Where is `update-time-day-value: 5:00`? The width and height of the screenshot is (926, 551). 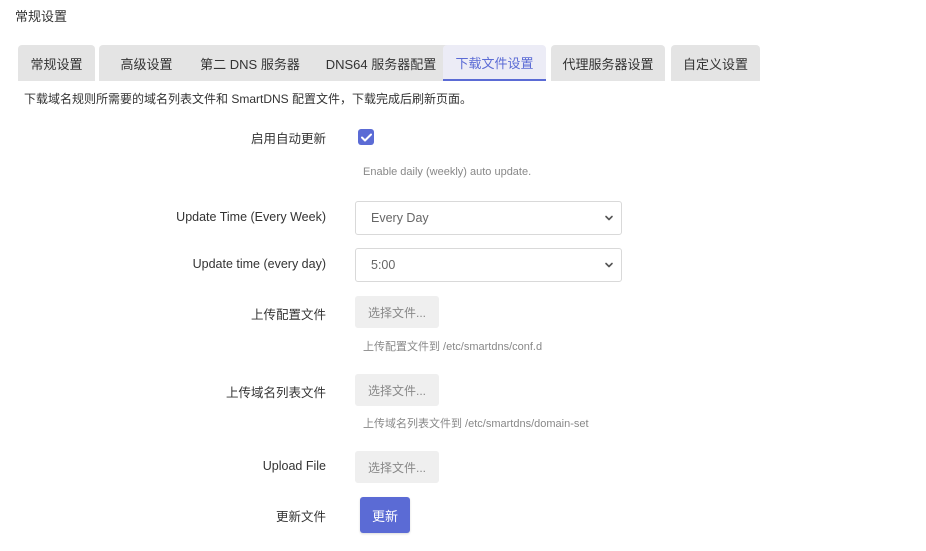
update-time-day-value: 5:00 is located at coordinates (383, 265).